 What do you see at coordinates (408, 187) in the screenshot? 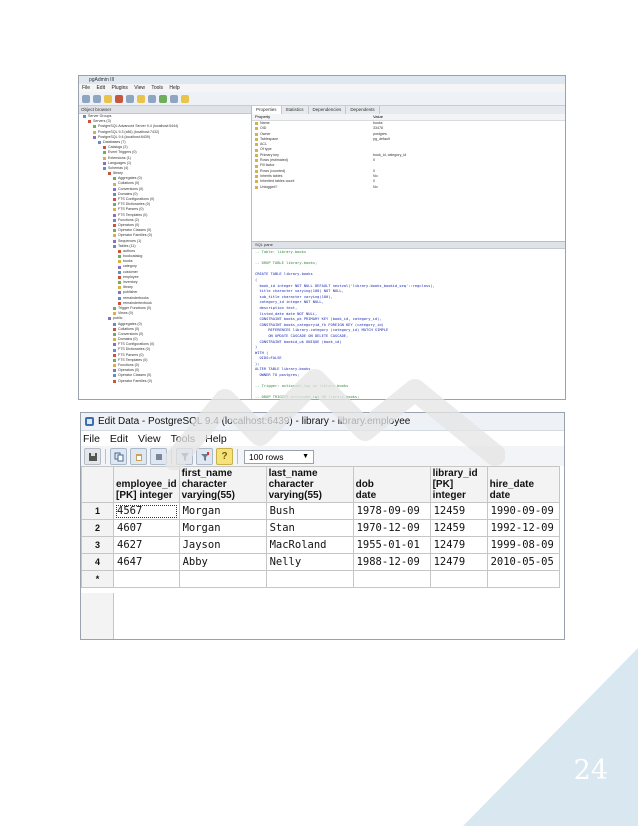
I see `property-row: Unlogged? No` at bounding box center [408, 187].